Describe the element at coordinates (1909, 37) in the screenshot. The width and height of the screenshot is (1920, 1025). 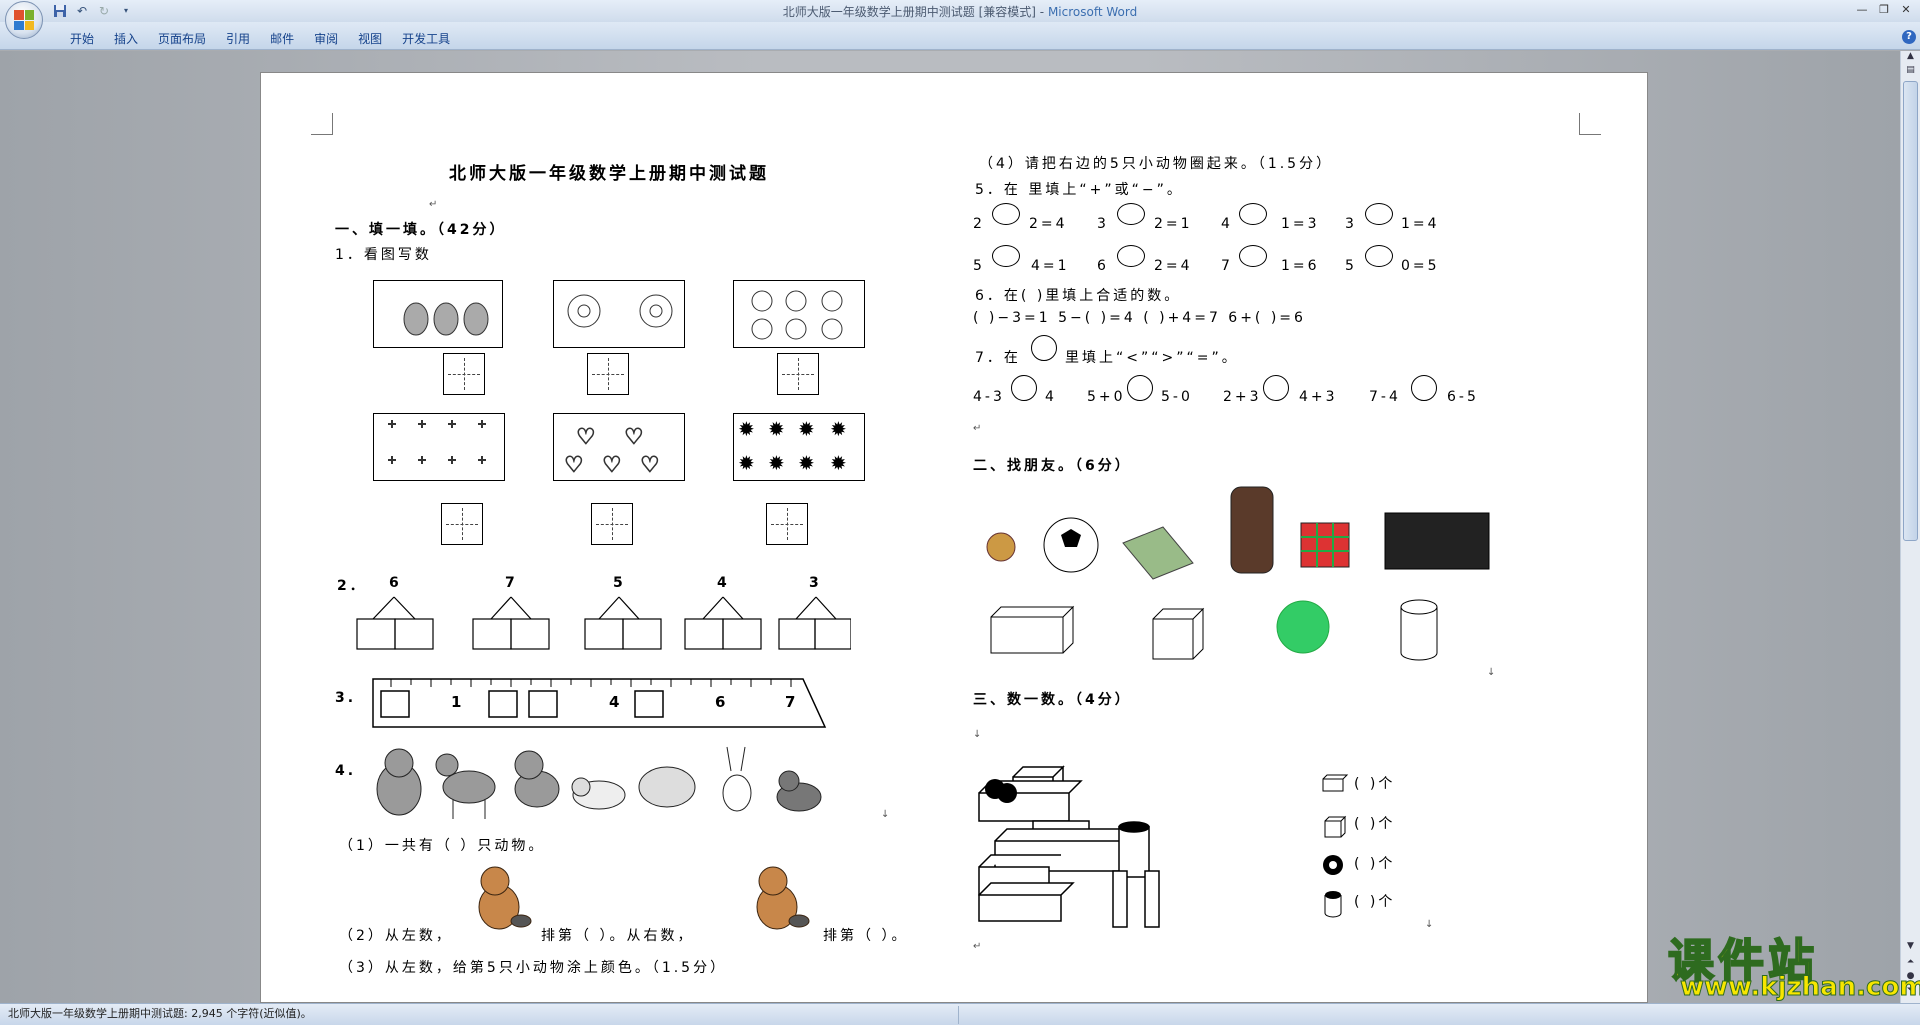
I see `help-icon: ?` at that location.